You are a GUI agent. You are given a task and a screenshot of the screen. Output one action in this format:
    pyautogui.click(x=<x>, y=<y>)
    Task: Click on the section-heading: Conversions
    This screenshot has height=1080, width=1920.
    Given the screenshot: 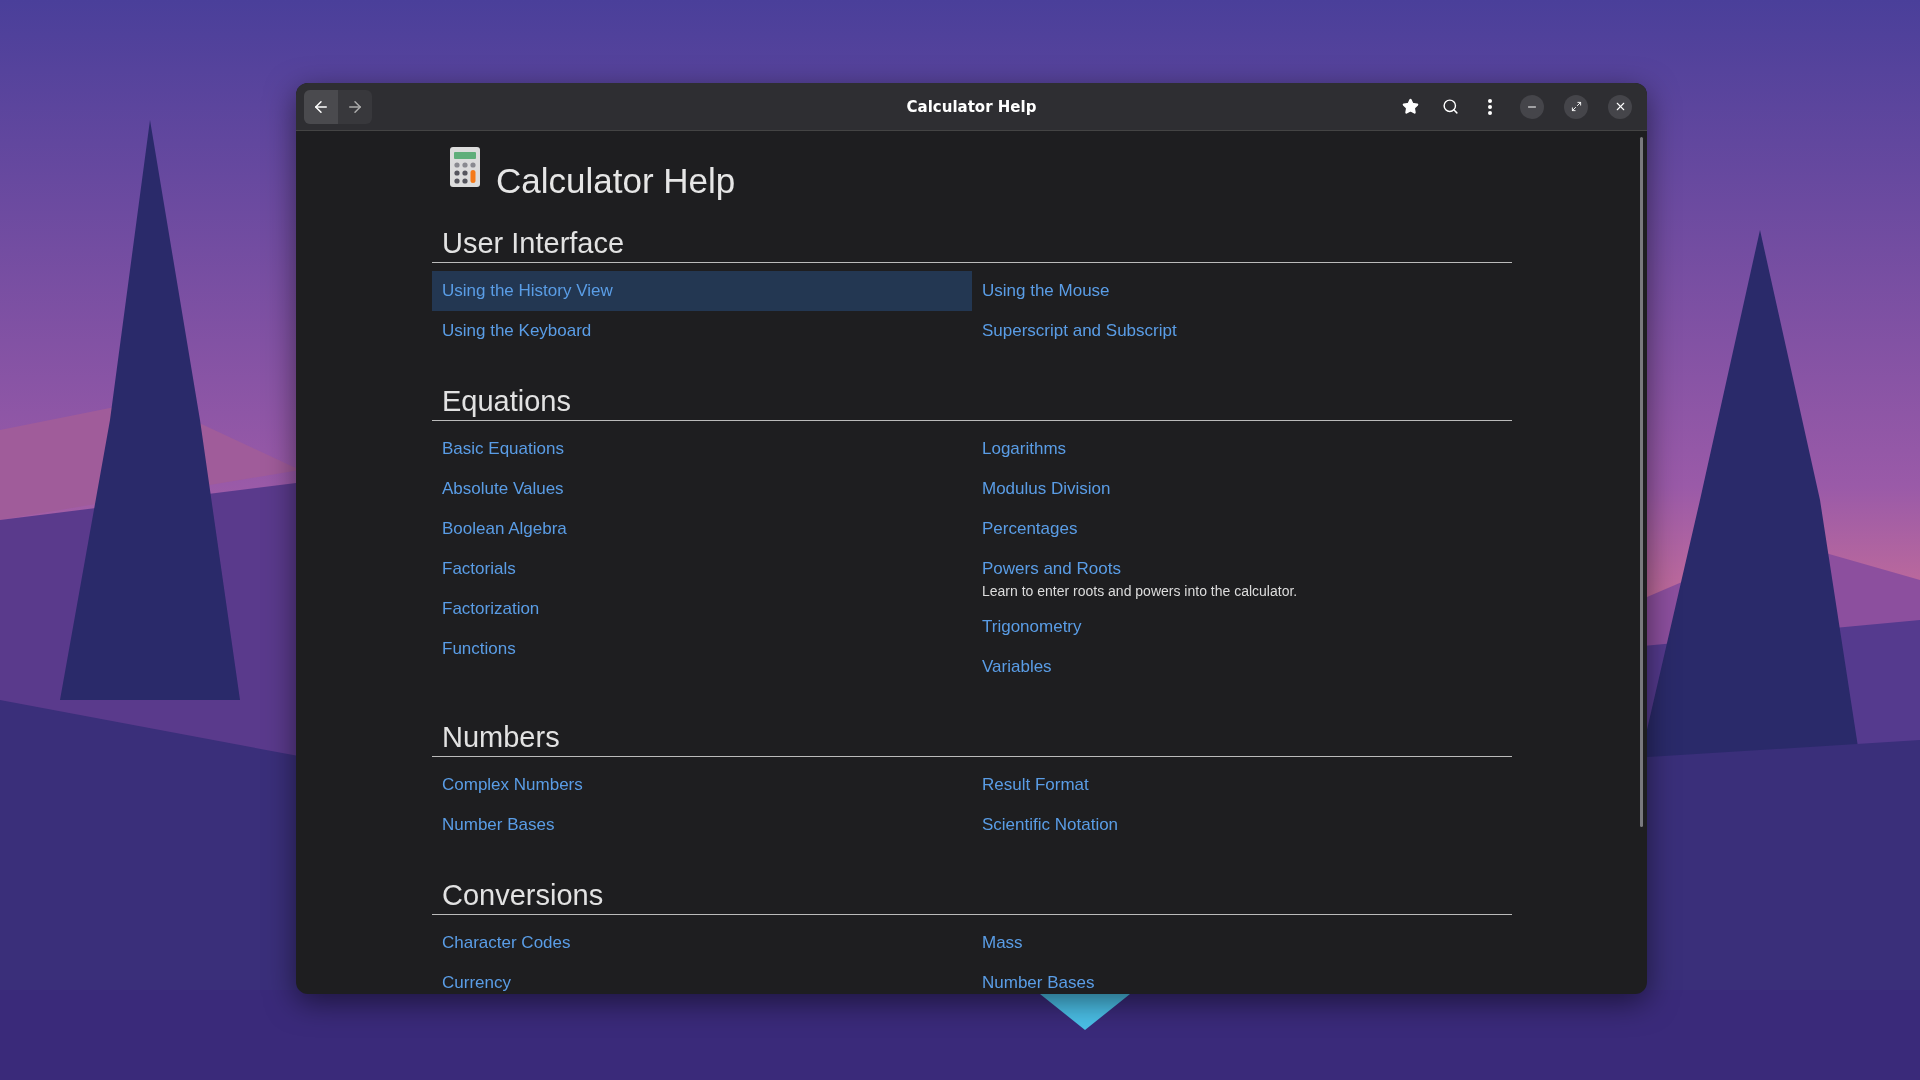 What is the action you would take?
    pyautogui.click(x=972, y=897)
    